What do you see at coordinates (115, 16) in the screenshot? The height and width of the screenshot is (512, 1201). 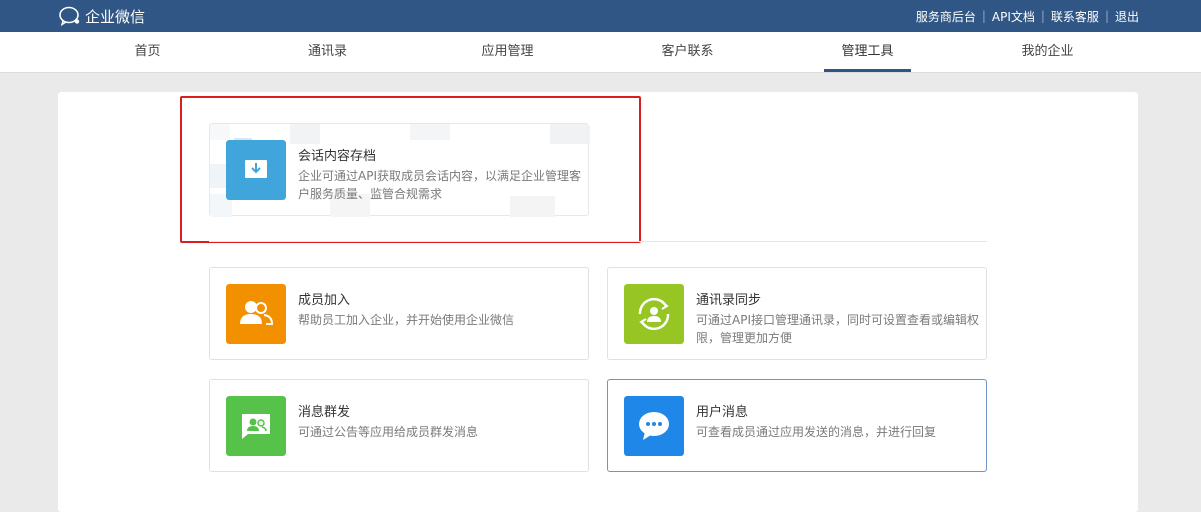 I see `brand-name: 企业微信` at bounding box center [115, 16].